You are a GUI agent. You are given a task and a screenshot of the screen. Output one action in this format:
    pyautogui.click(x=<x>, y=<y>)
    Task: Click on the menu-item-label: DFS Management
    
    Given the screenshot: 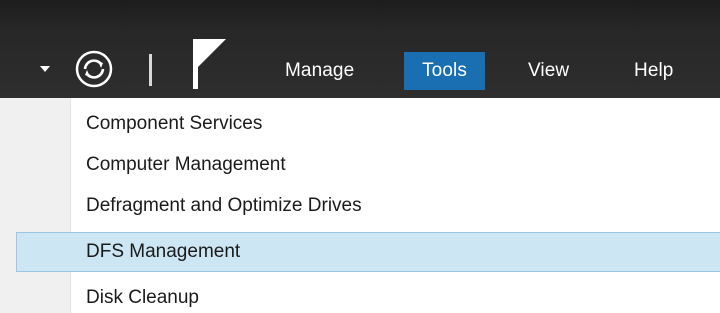 What is the action you would take?
    pyautogui.click(x=163, y=251)
    